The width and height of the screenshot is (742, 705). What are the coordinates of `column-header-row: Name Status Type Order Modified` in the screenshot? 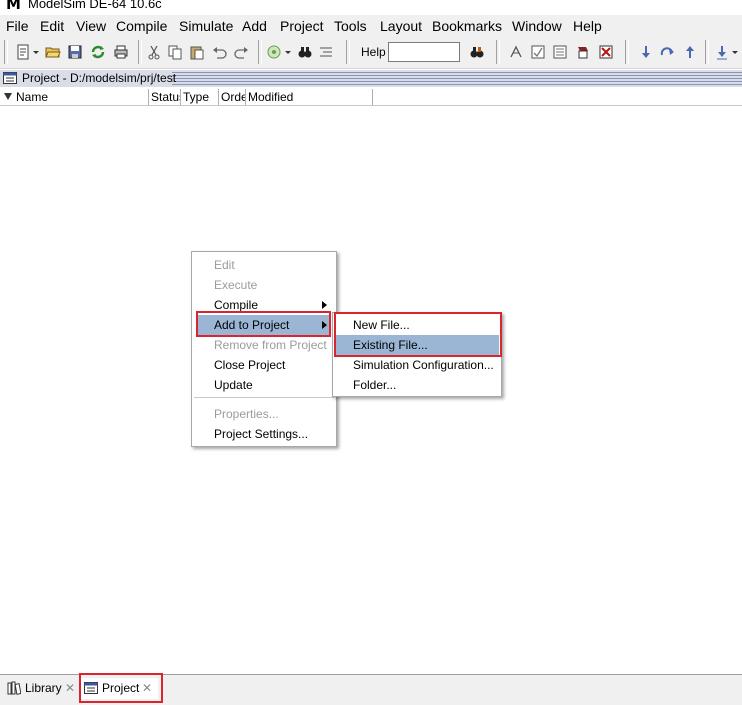 It's located at (371, 97).